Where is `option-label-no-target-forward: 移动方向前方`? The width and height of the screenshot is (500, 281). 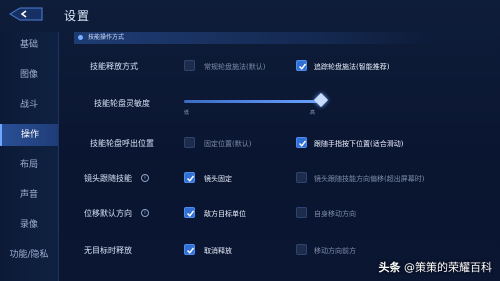
option-label-no-target-forward: 移动方向前方 is located at coordinates (335, 251).